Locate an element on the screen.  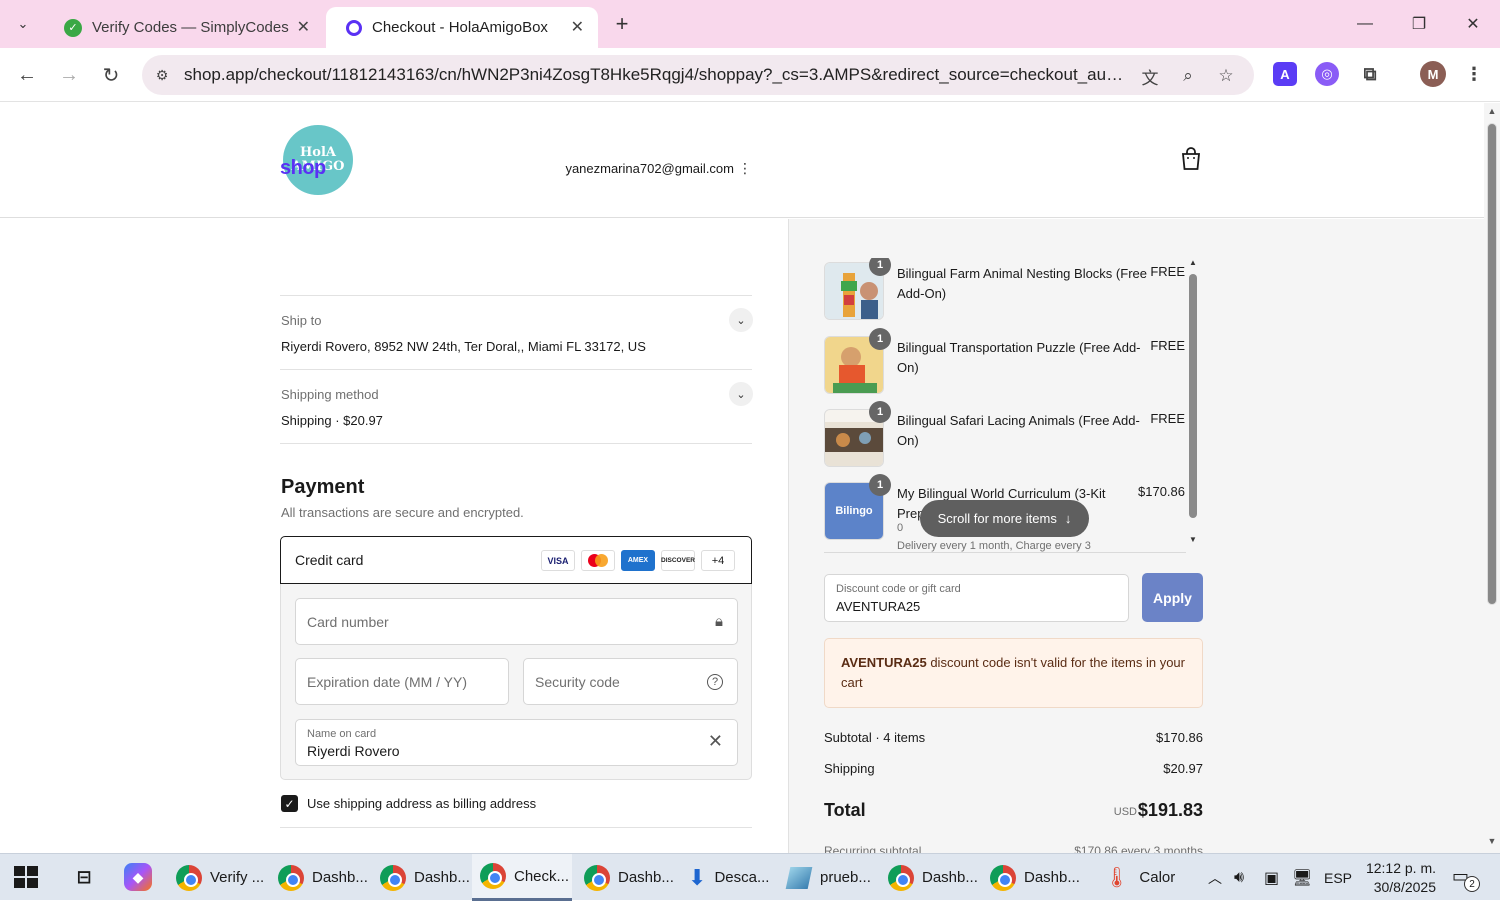
zoom-icon: ⌕ is located at coordinates (1188, 76).